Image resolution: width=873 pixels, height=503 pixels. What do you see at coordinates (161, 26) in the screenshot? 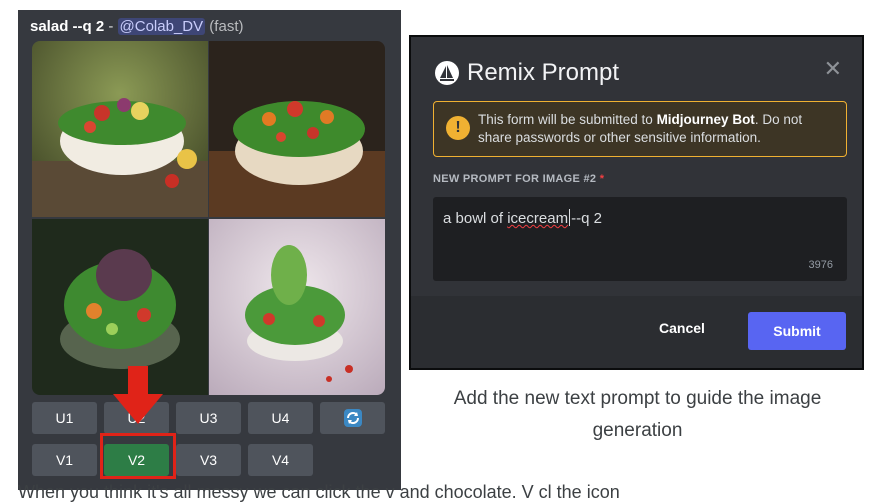
I see `user-mention: @Colab_DV` at bounding box center [161, 26].